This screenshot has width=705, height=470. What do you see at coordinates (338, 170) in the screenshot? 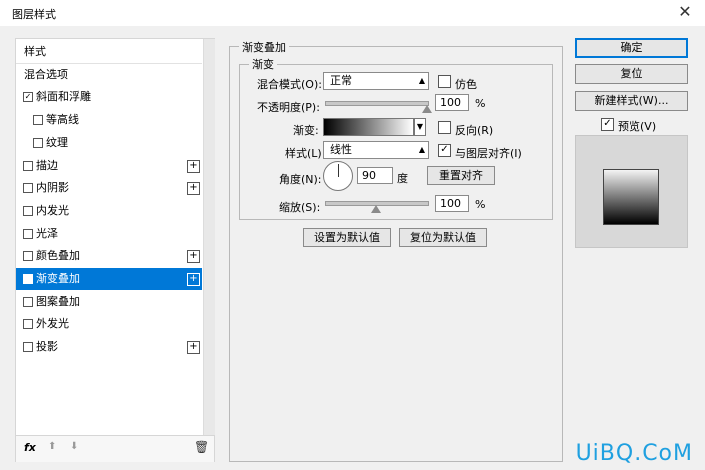
I see `angle-dial-hand` at bounding box center [338, 170].